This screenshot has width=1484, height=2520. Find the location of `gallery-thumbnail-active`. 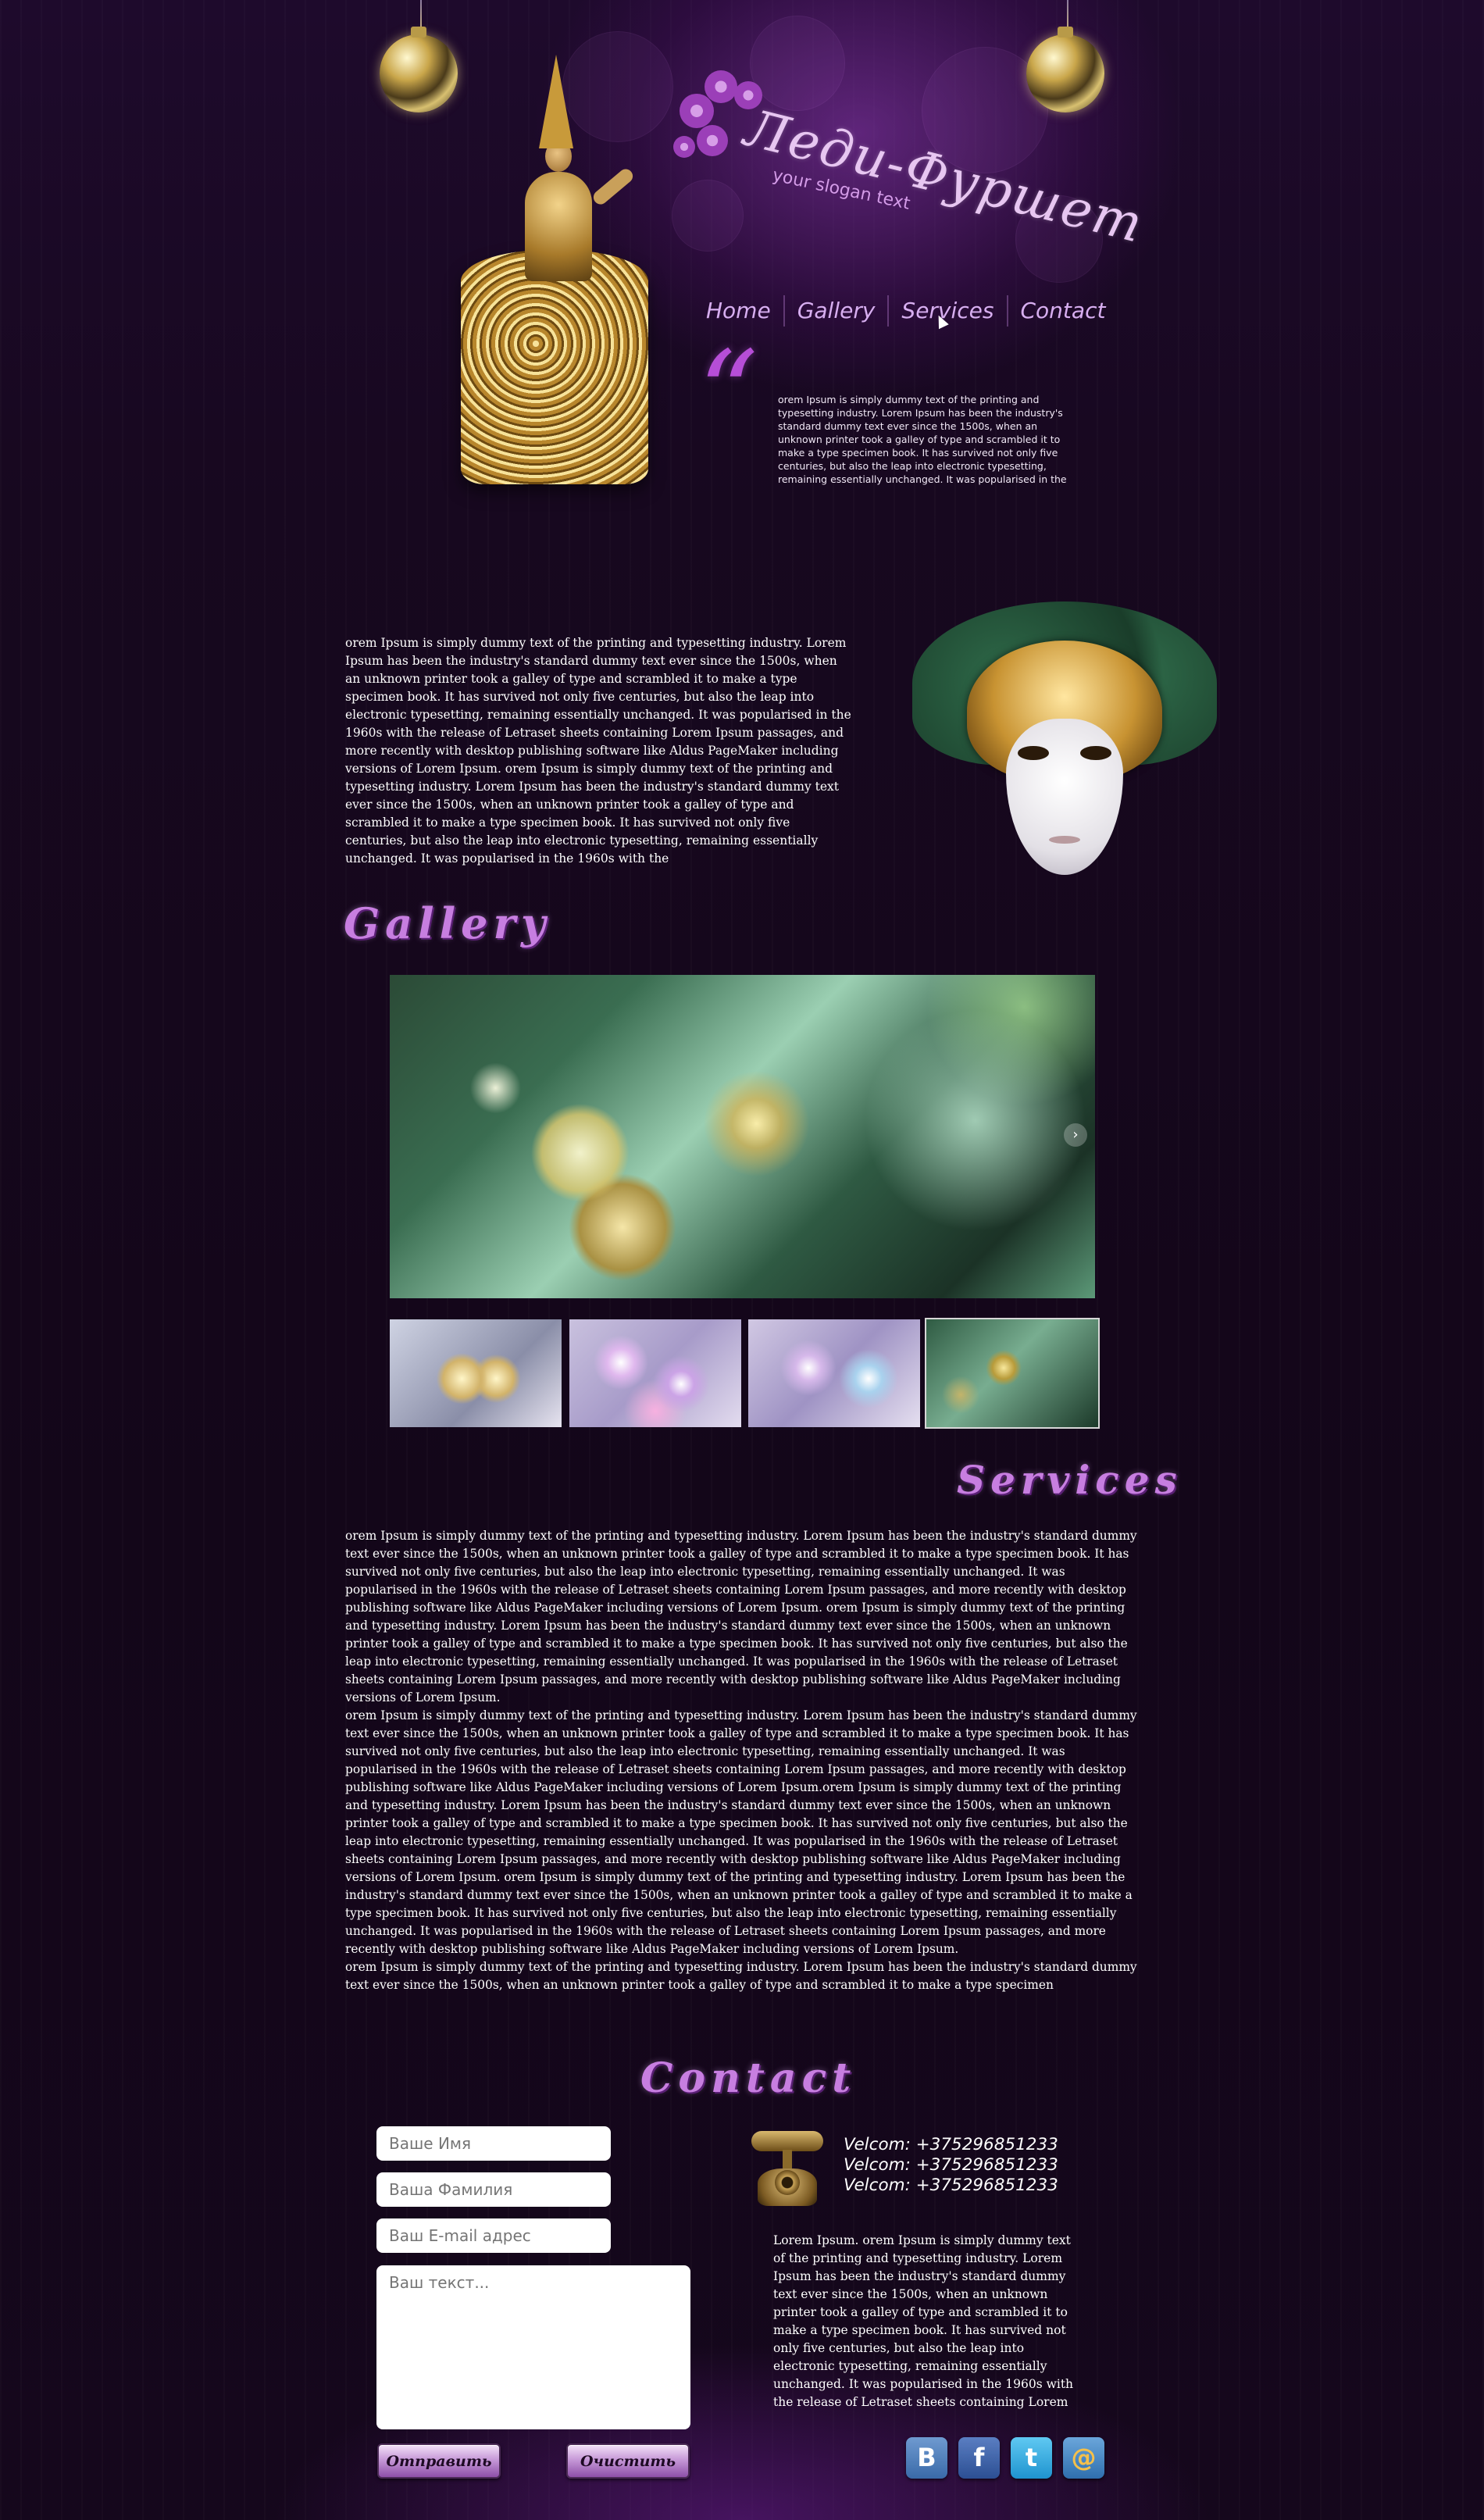

gallery-thumbnail-active is located at coordinates (1012, 1373).